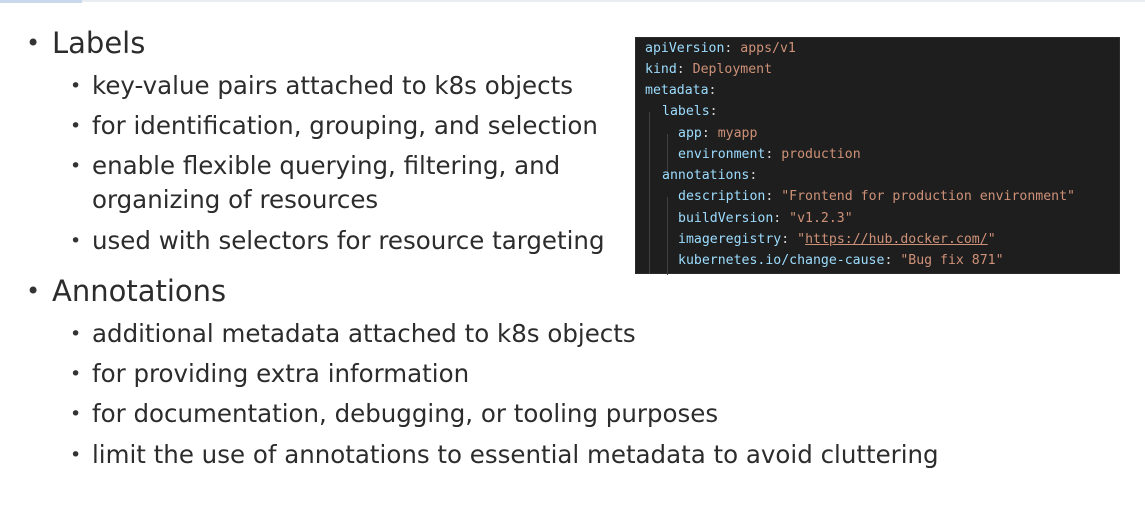  What do you see at coordinates (269, 374) in the screenshot?
I see `annotations-point: for providing extra information` at bounding box center [269, 374].